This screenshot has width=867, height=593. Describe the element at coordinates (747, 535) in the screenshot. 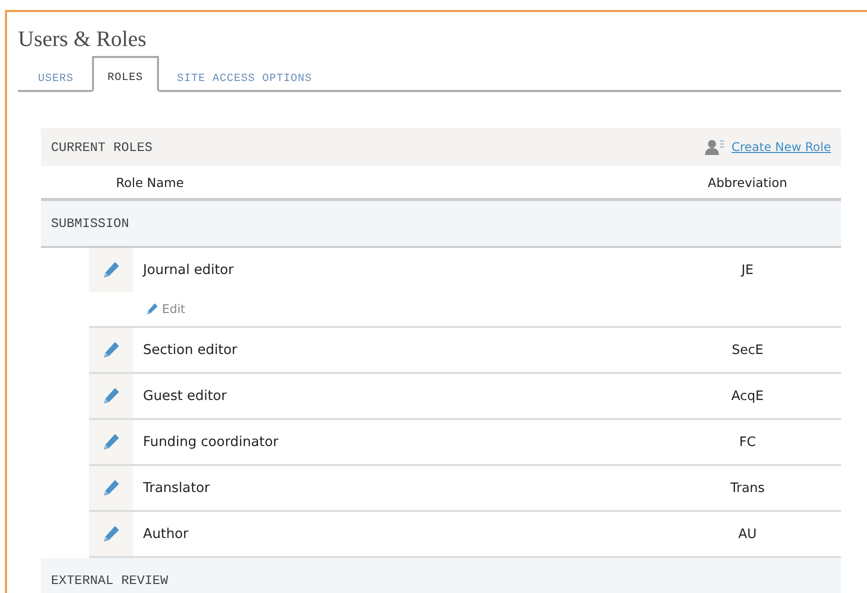

I see `role-abbreviation: AU` at that location.